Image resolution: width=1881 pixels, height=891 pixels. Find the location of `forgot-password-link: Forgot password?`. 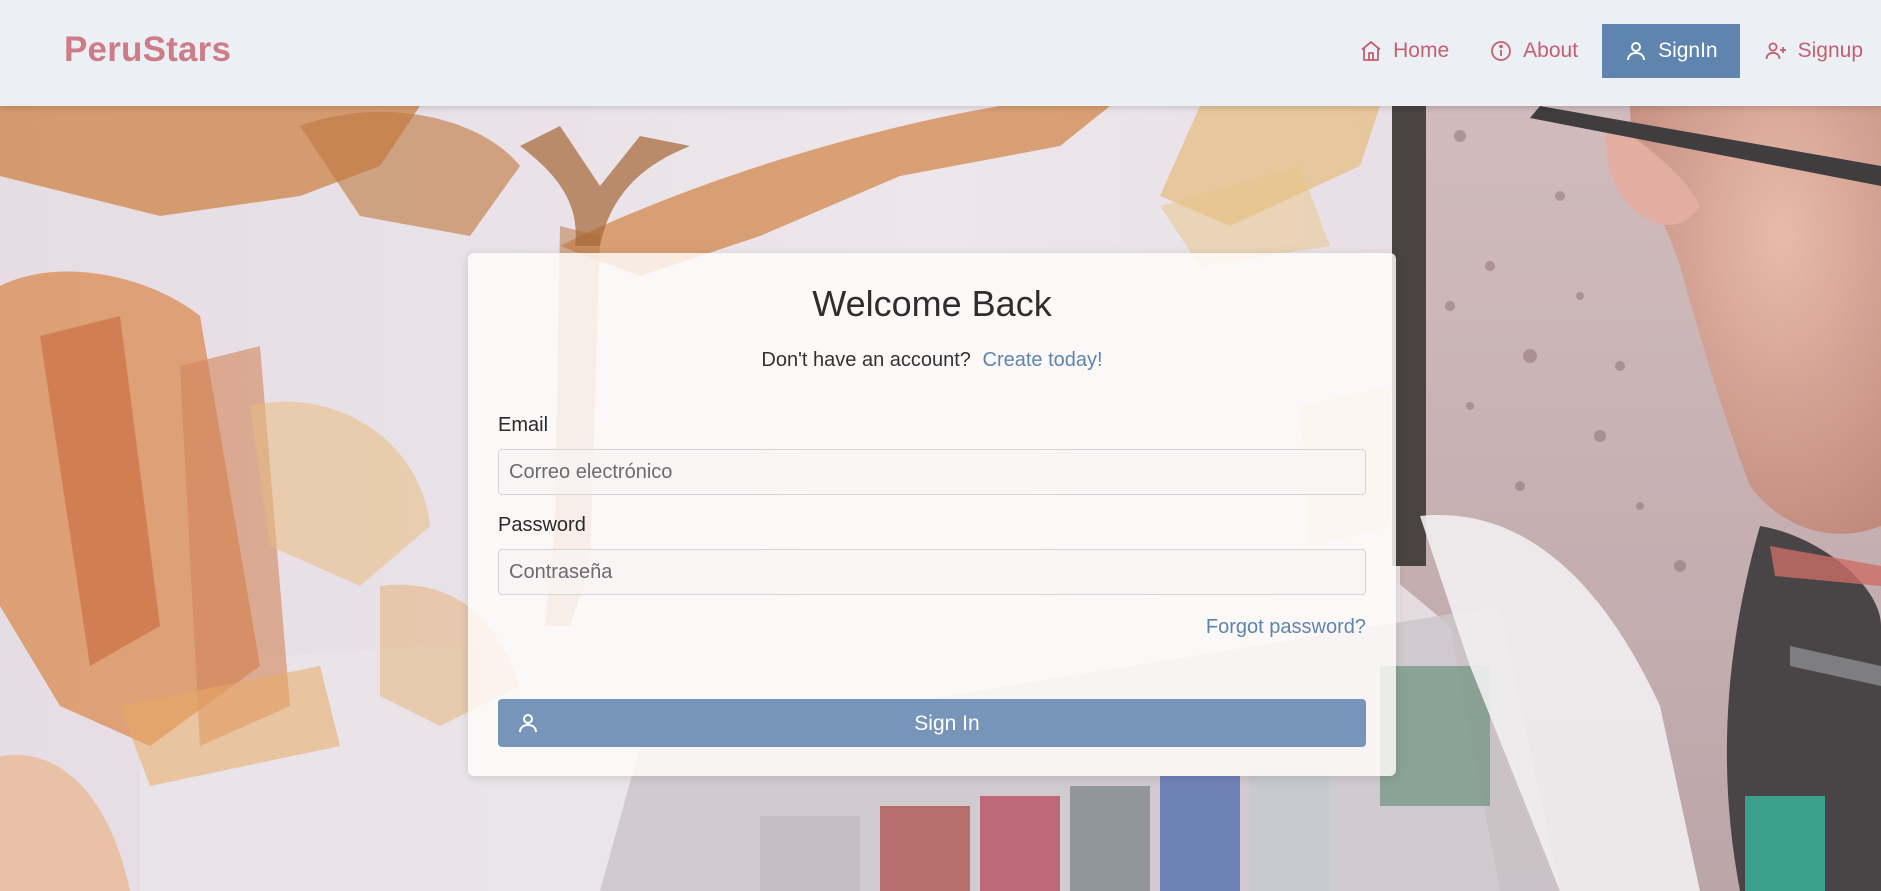

forgot-password-link: Forgot password? is located at coordinates (1286, 627).